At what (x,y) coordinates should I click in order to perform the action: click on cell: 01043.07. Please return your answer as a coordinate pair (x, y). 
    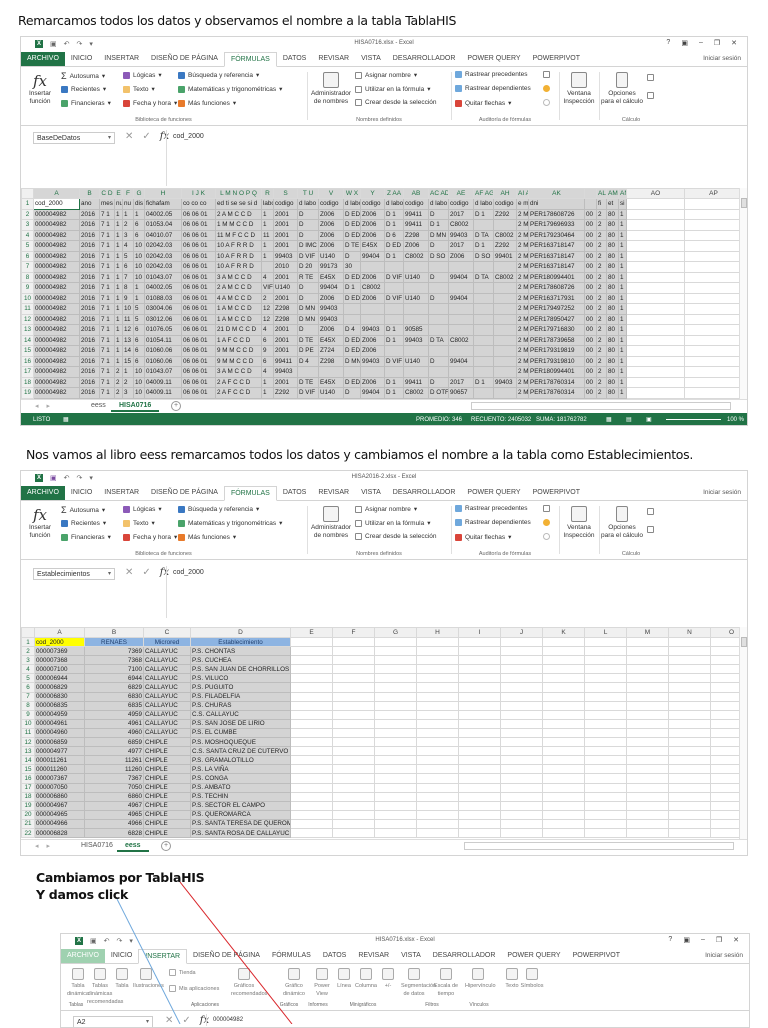
    Looking at the image, I should click on (163, 372).